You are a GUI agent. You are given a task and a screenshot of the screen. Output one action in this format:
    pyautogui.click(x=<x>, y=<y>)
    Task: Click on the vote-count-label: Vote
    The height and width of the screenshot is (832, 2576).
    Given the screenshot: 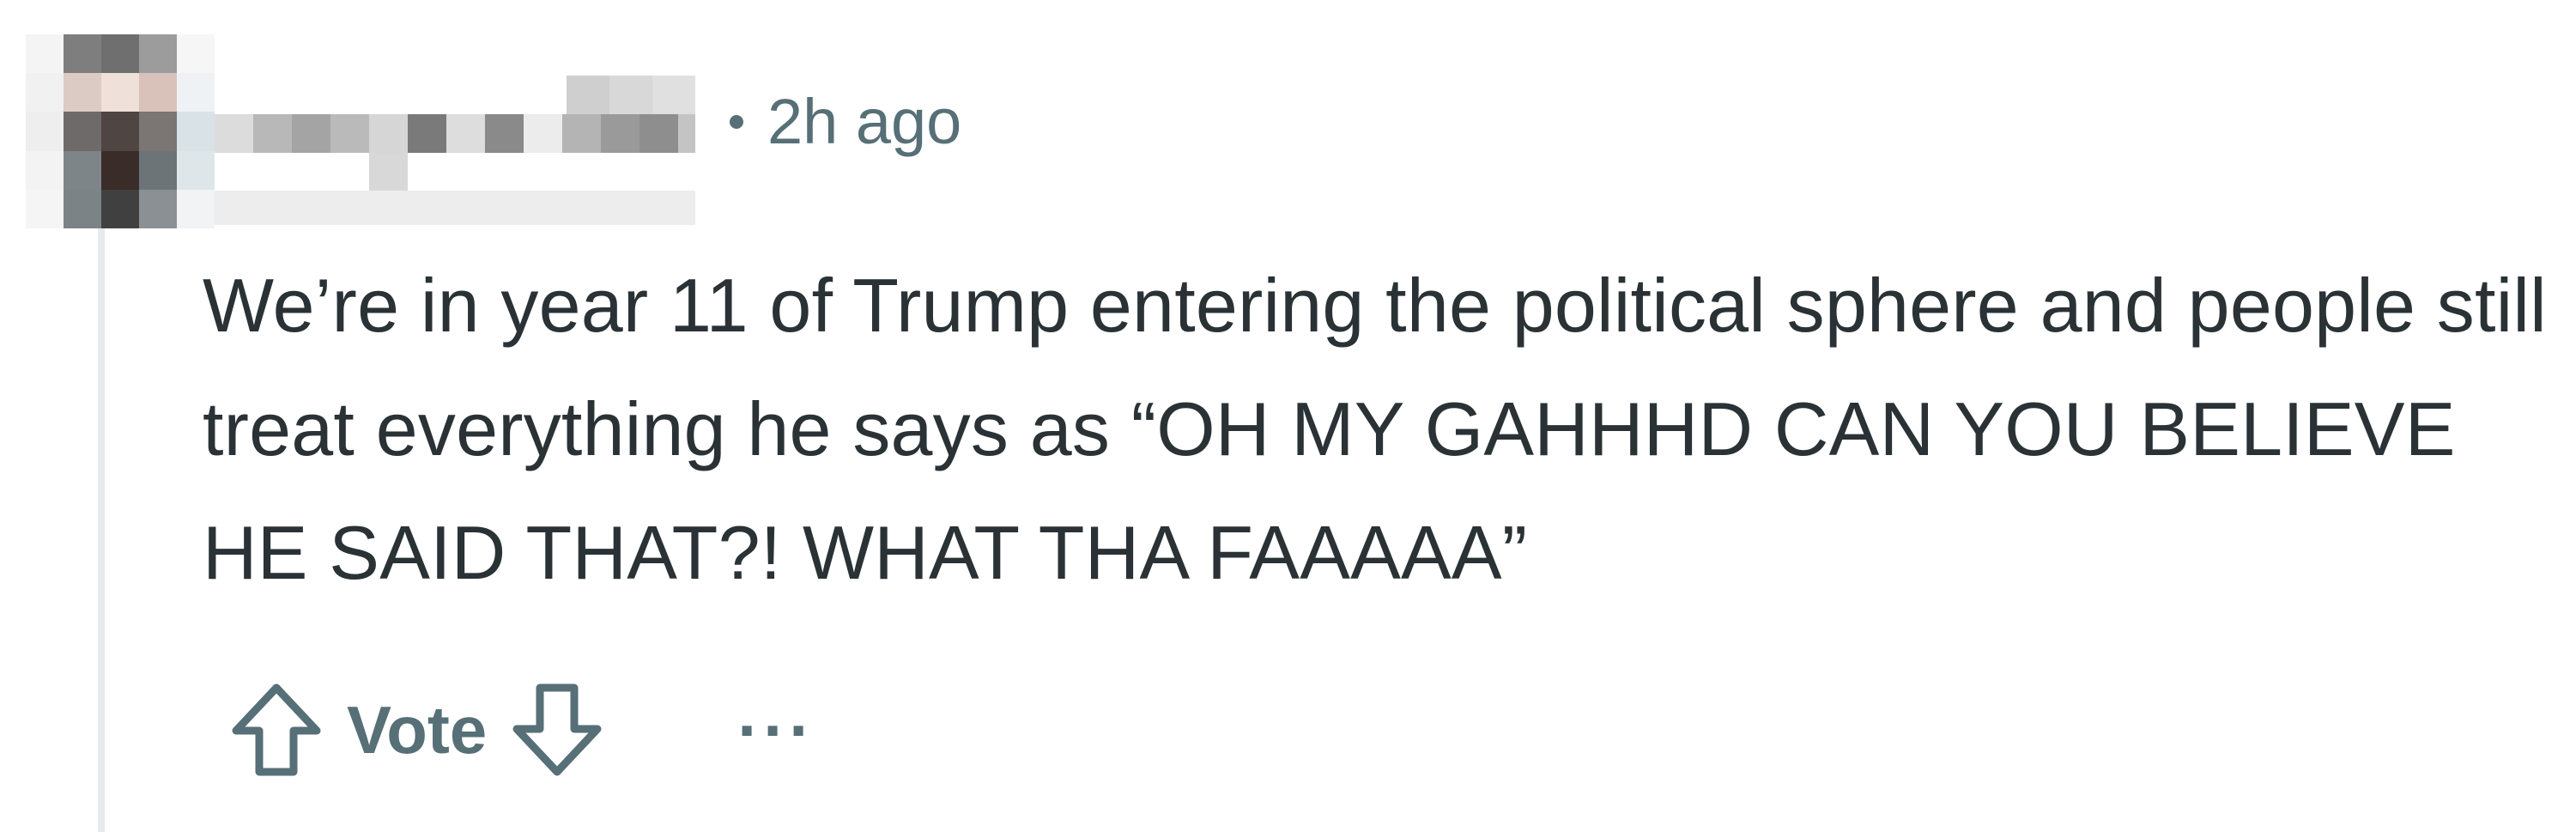 What is the action you would take?
    pyautogui.click(x=417, y=729)
    